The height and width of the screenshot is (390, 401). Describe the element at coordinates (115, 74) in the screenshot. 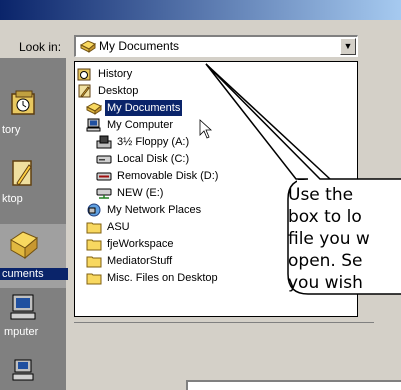

I see `dropdown-item-label: History` at that location.